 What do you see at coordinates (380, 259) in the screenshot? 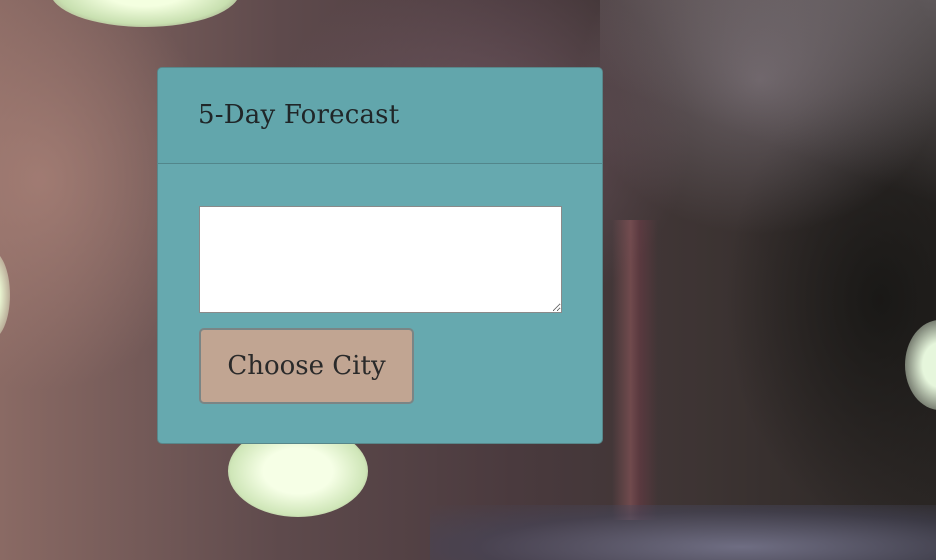
I see `city-input` at bounding box center [380, 259].